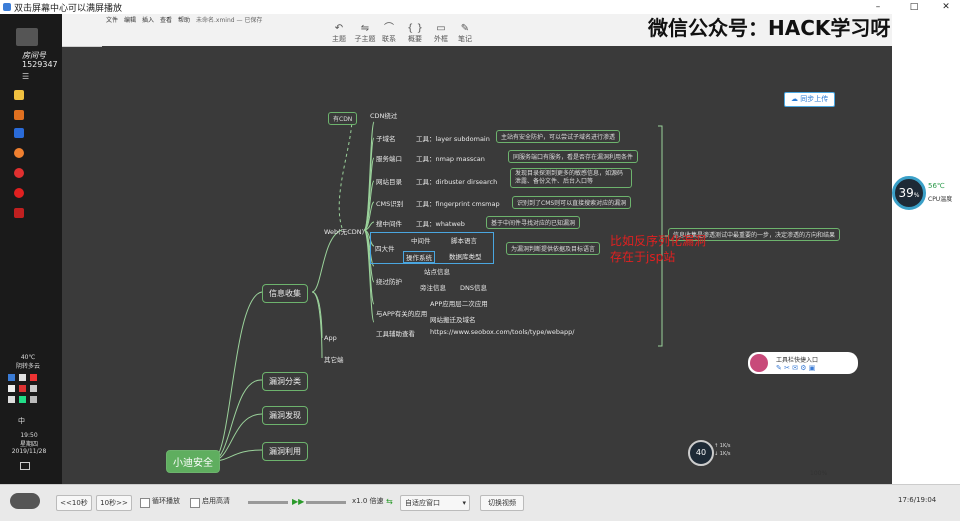  Describe the element at coordinates (19, 133) in the screenshot. I see `app-blue-icon` at that location.